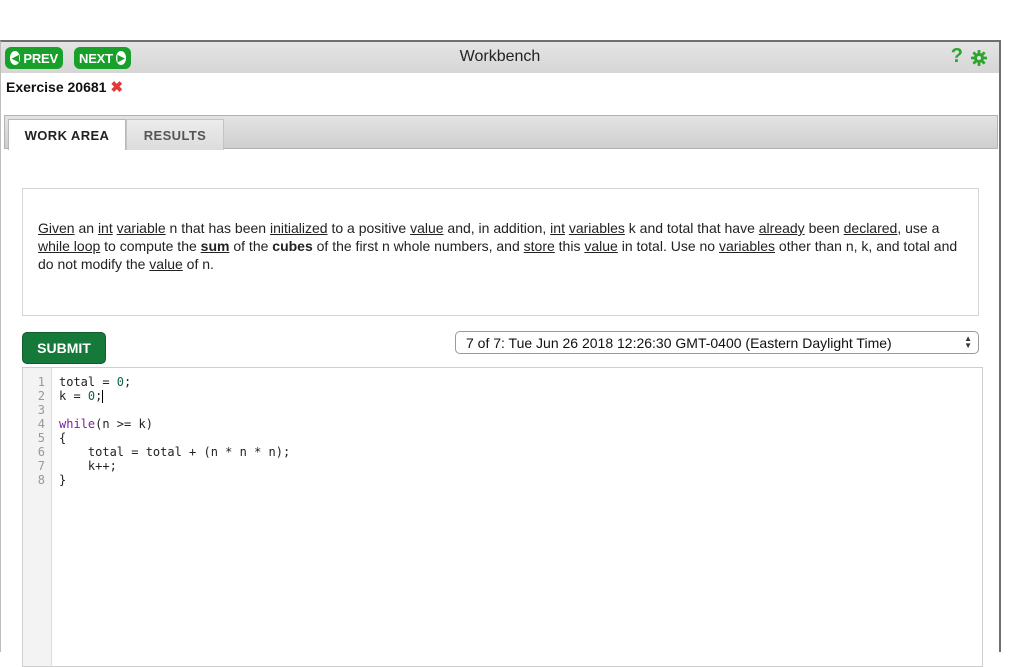 Image resolution: width=1024 pixels, height=667 pixels. What do you see at coordinates (103, 396) in the screenshot?
I see `text-cursor` at bounding box center [103, 396].